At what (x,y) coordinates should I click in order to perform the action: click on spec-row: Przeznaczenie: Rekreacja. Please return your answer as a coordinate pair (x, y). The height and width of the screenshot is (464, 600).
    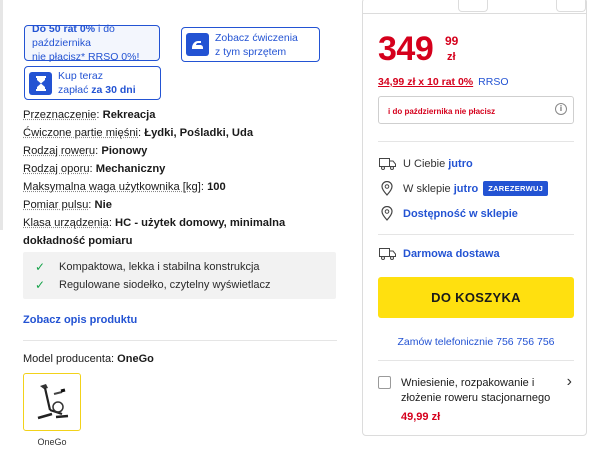
    Looking at the image, I should click on (89, 115).